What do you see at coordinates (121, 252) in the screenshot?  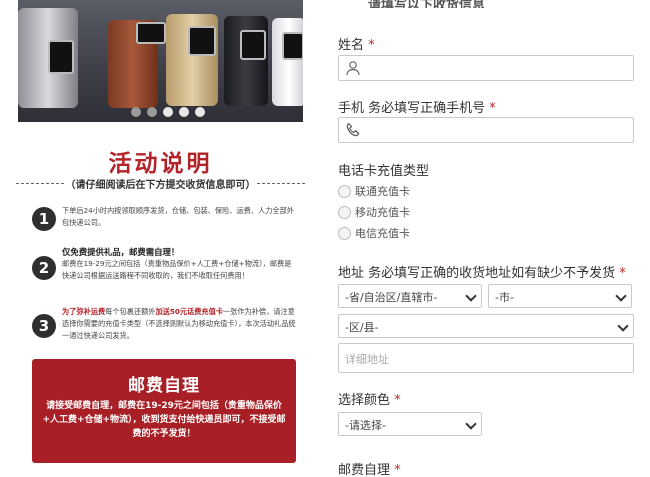 I see `step-heading: 仅免费提供礼品，邮费需自理！` at bounding box center [121, 252].